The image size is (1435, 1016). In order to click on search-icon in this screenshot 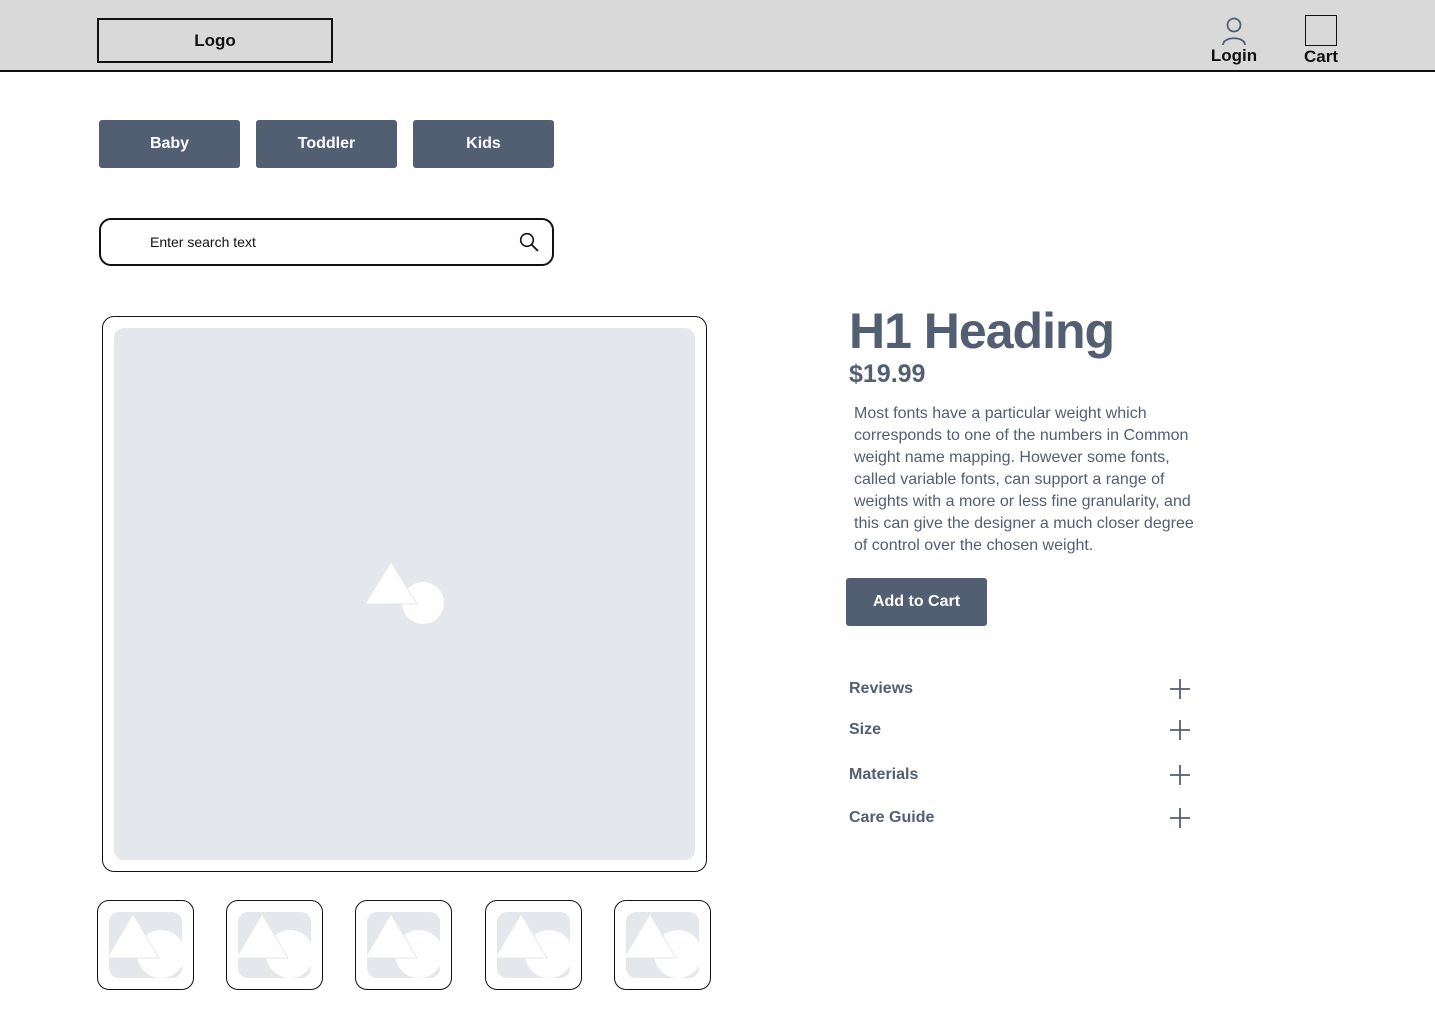, I will do `click(529, 242)`.